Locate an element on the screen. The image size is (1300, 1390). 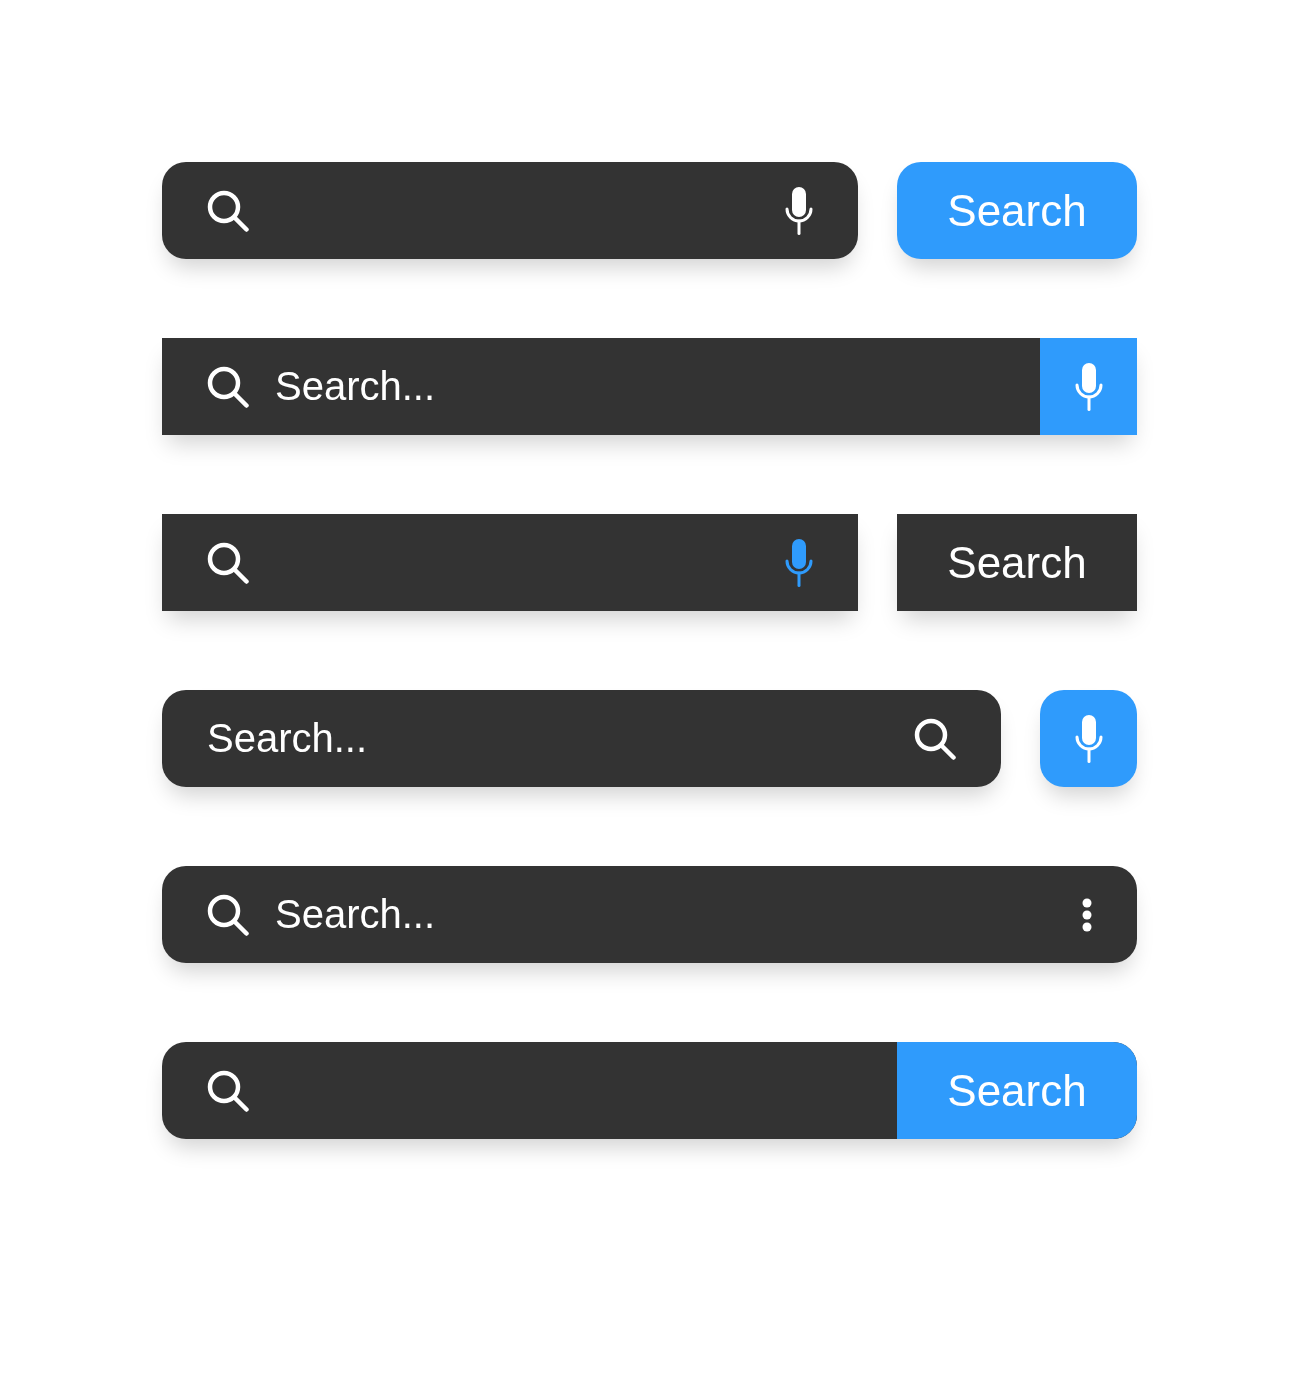
search-icon is located at coordinates (935, 738).